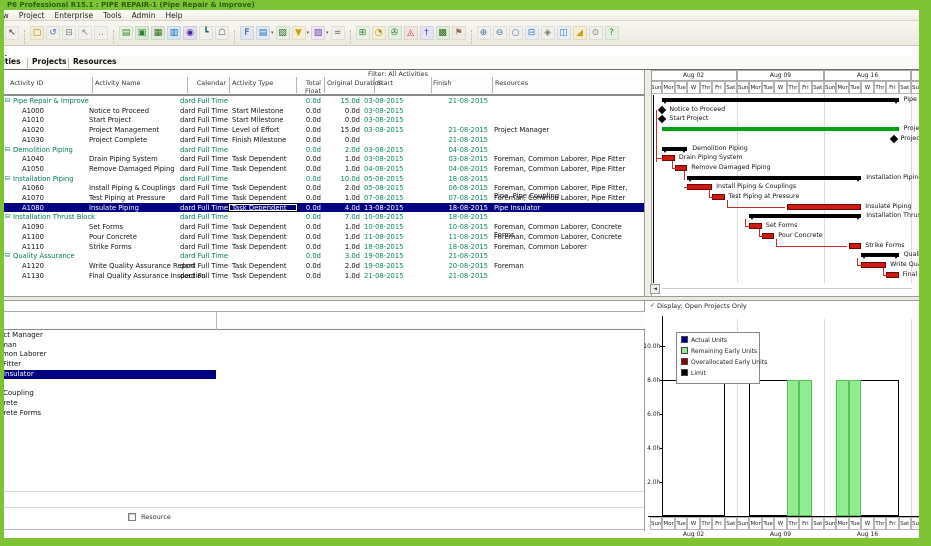 This screenshot has width=931, height=546. Describe the element at coordinates (108, 374) in the screenshot. I see `resource-row-pipe-insulator: Pipe Insulator` at that location.